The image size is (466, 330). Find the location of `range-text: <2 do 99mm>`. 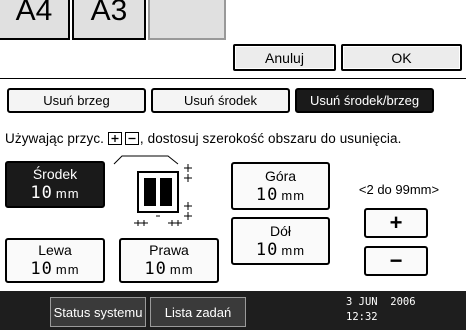

range-text: <2 do 99mm> is located at coordinates (399, 189).